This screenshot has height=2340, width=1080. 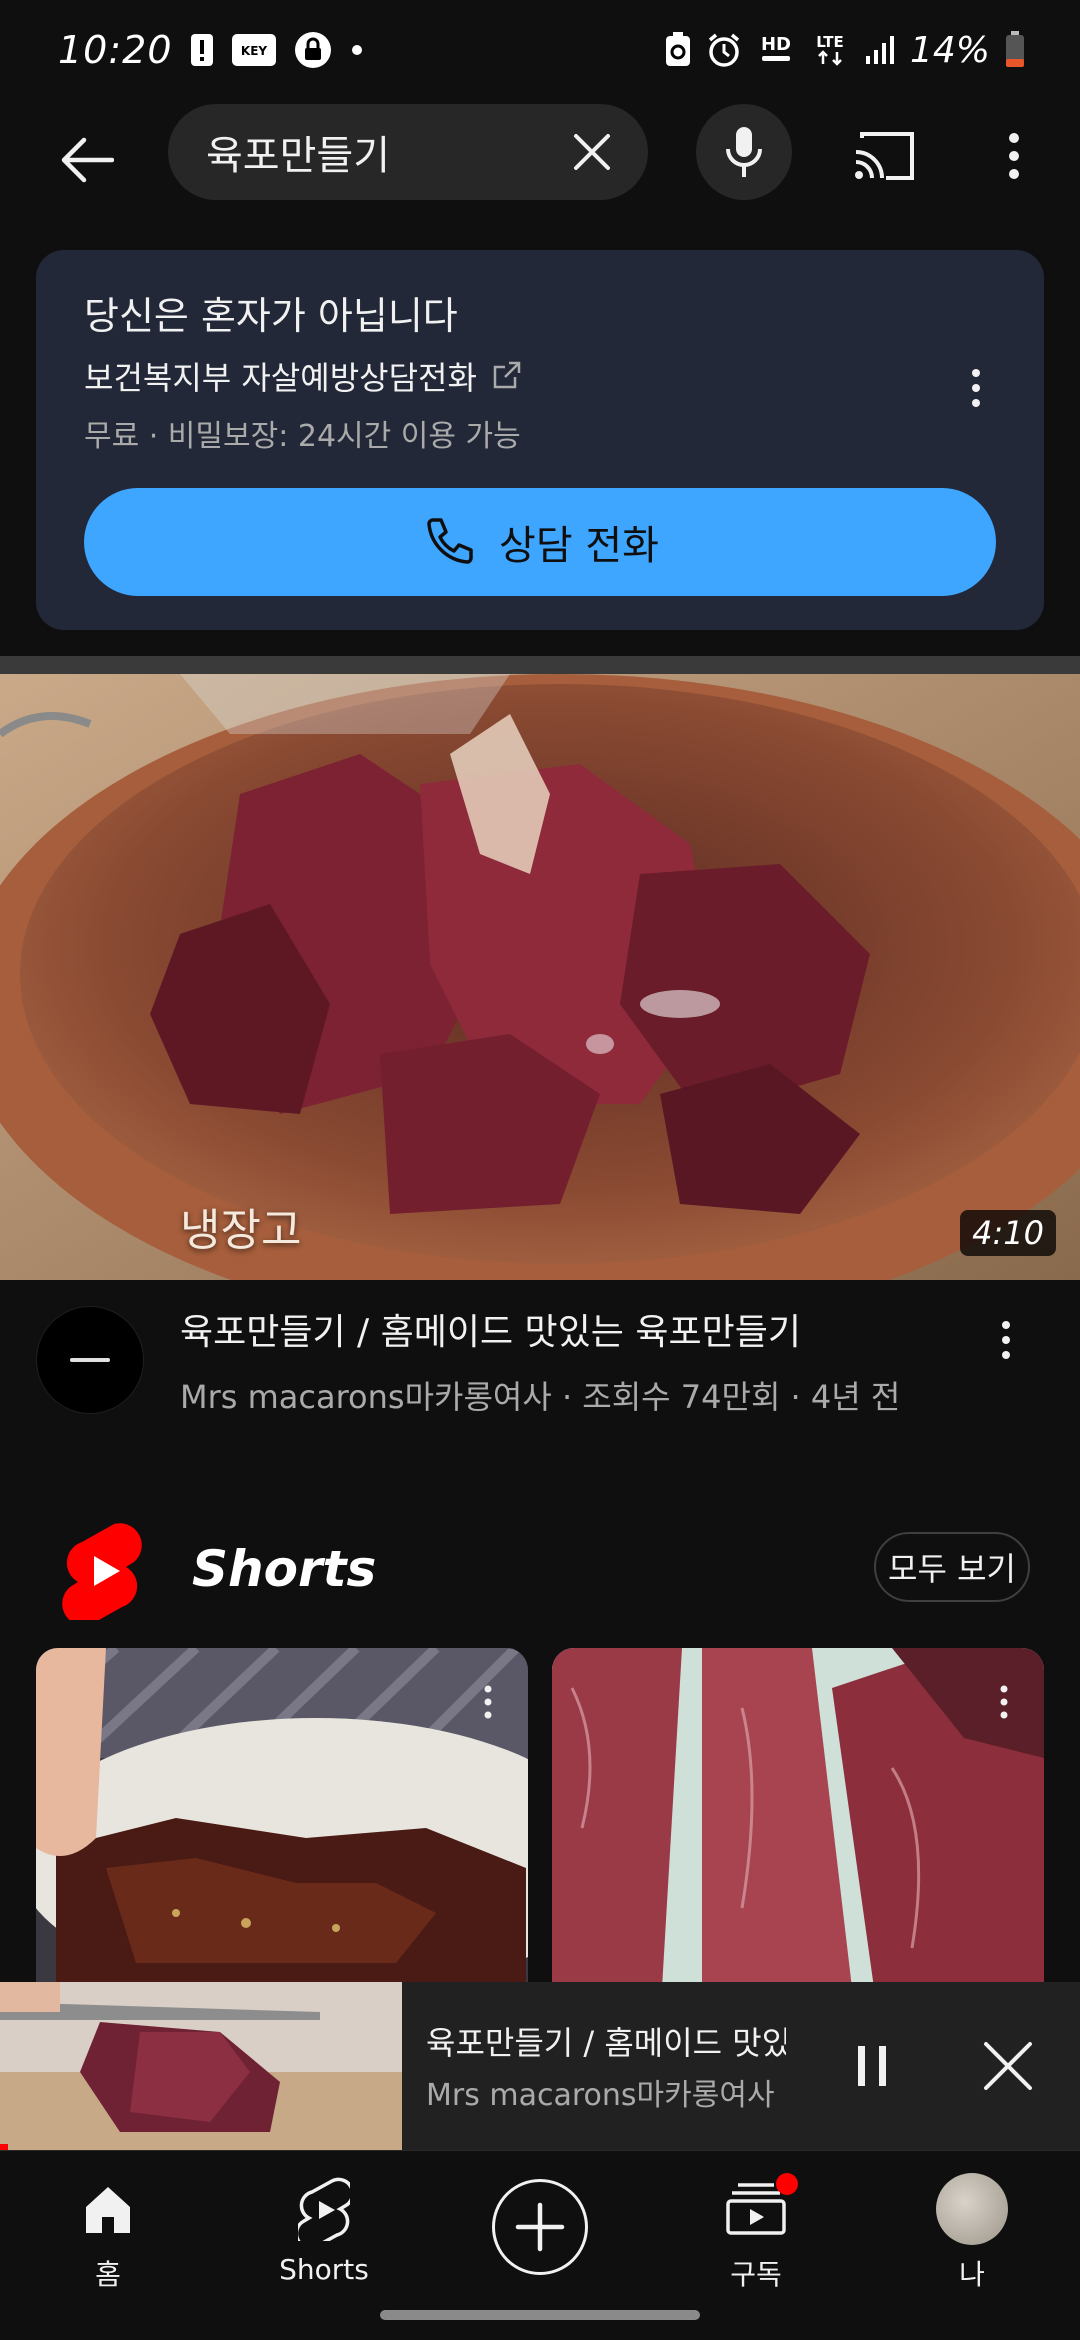 What do you see at coordinates (324, 2209) in the screenshot?
I see `shorts-icon` at bounding box center [324, 2209].